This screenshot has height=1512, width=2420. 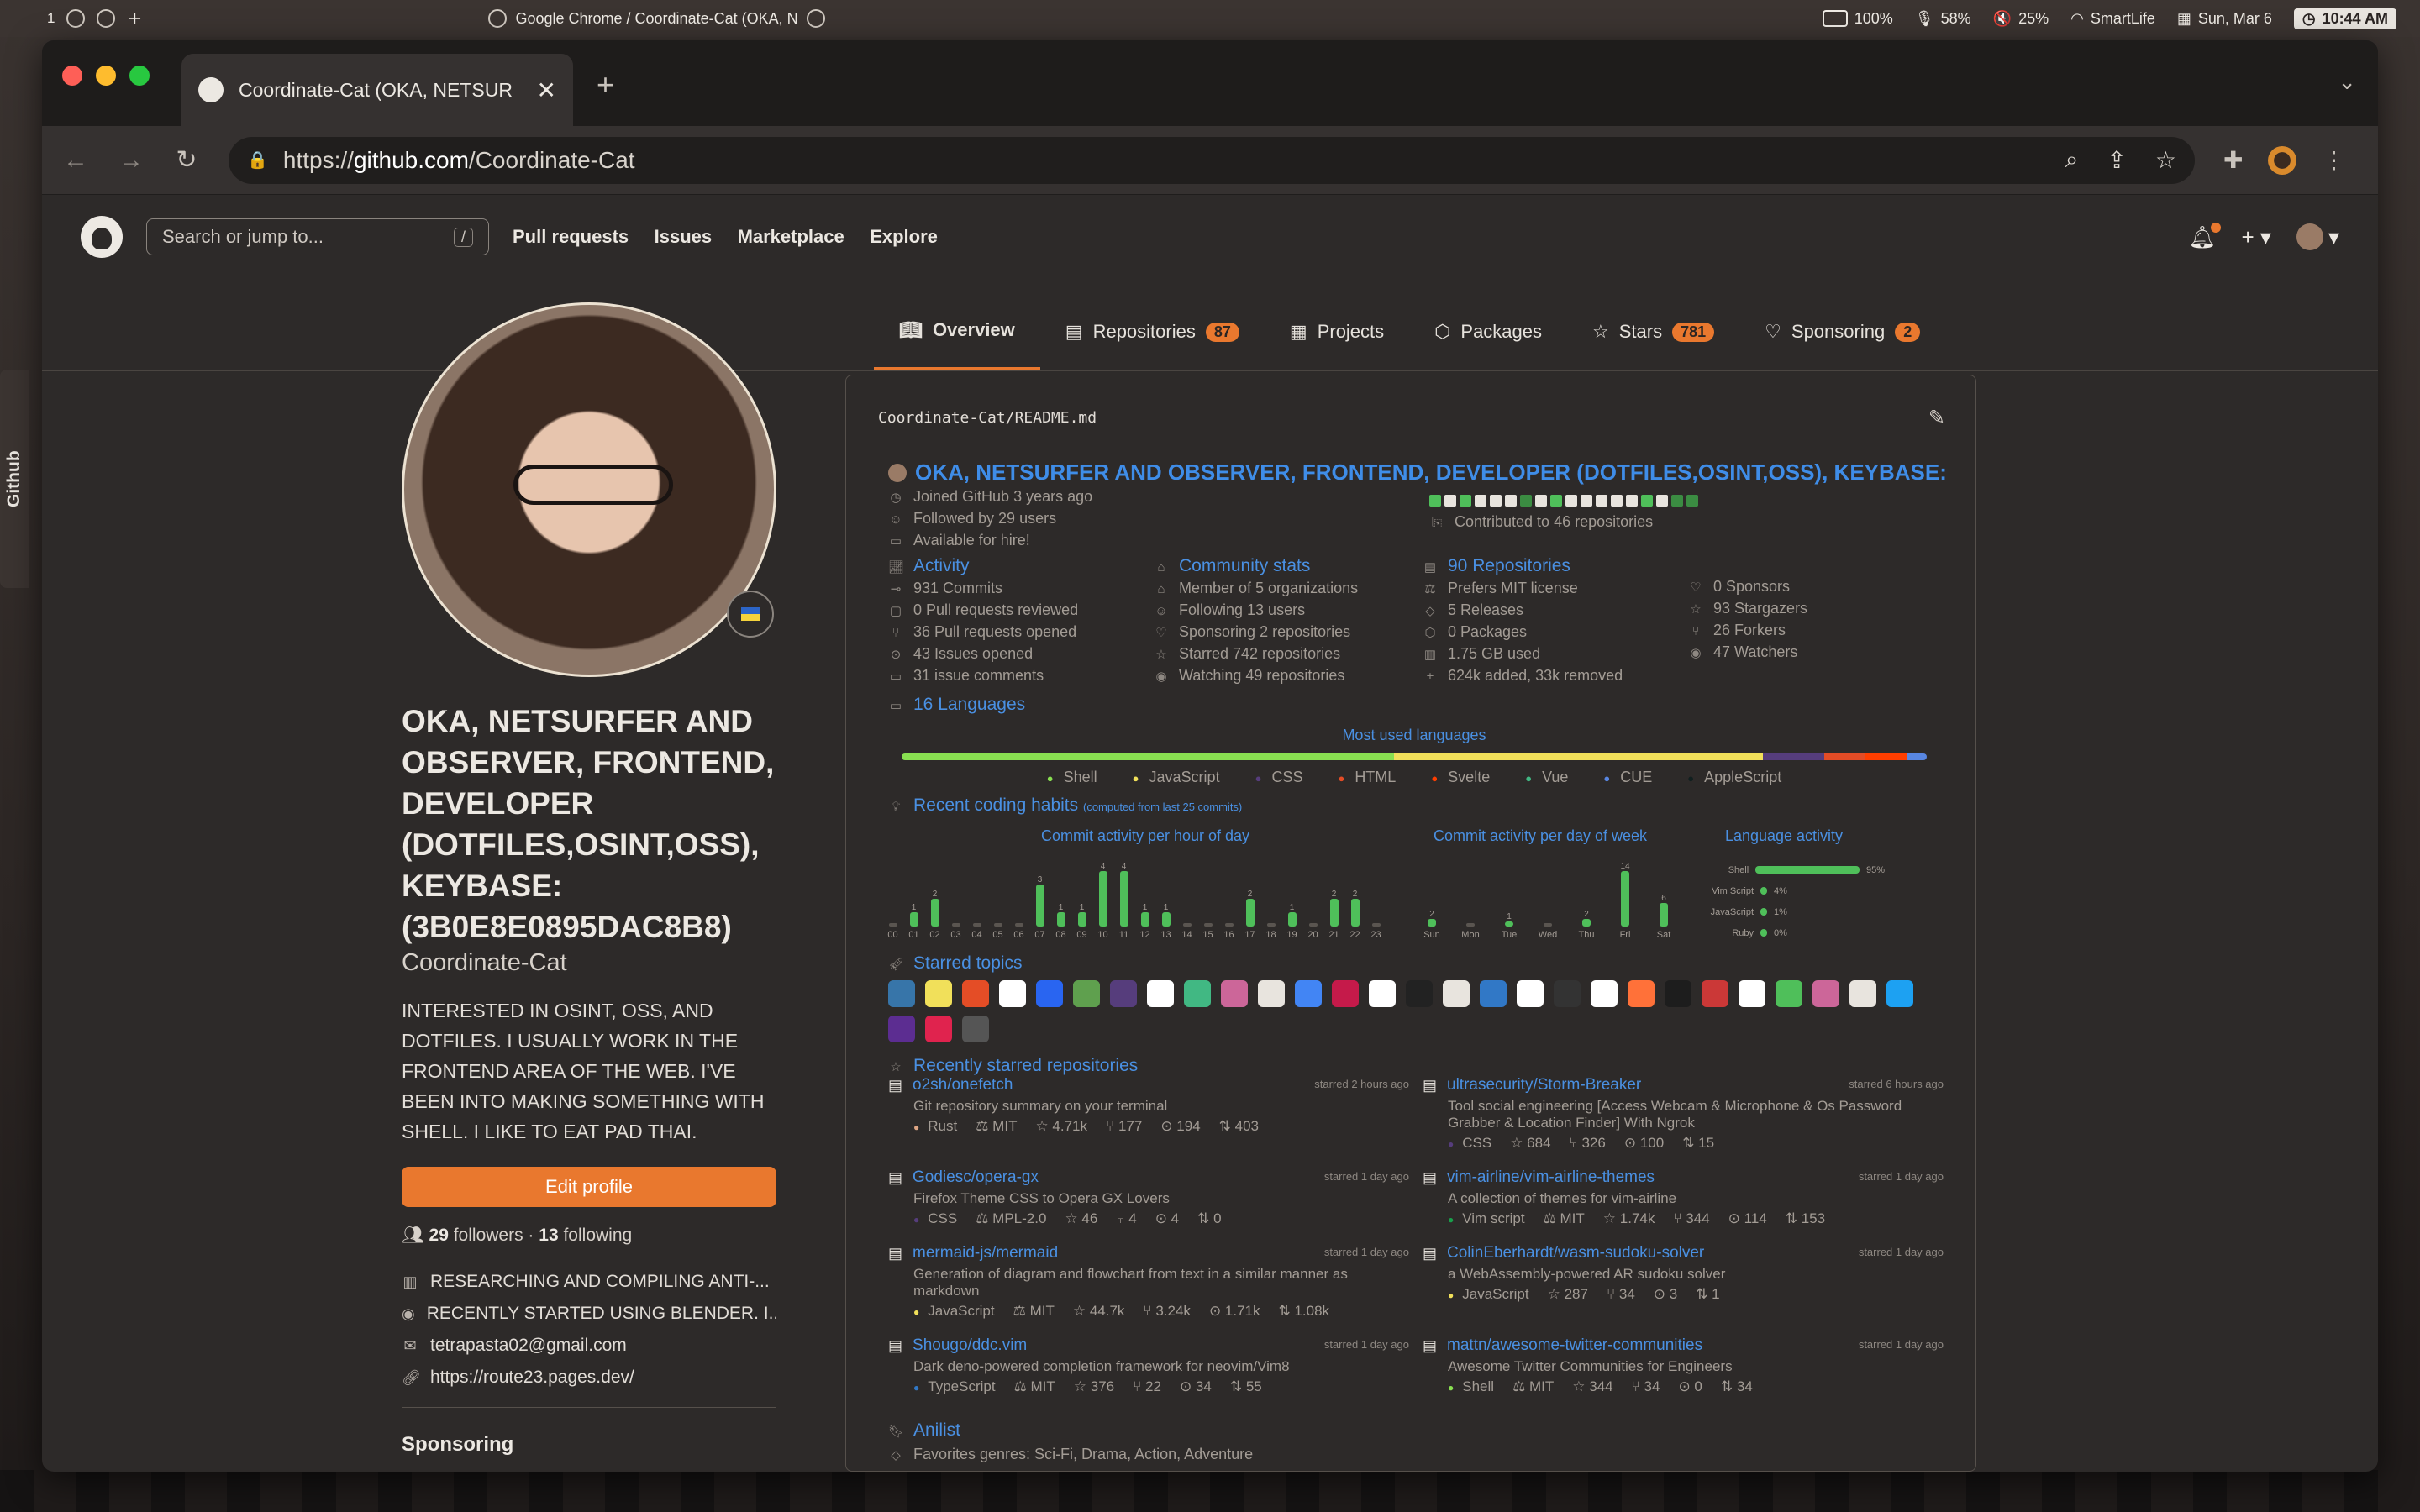 What do you see at coordinates (2317, 236) in the screenshot?
I see `user-menu: ▾` at bounding box center [2317, 236].